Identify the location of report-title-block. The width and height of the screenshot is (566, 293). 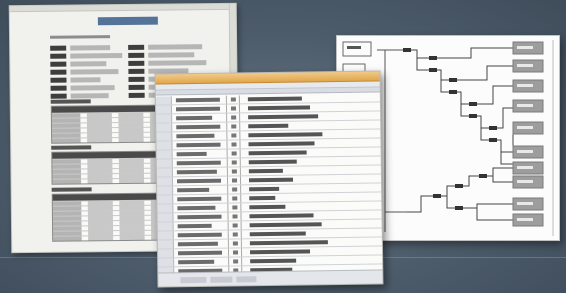
(127, 21).